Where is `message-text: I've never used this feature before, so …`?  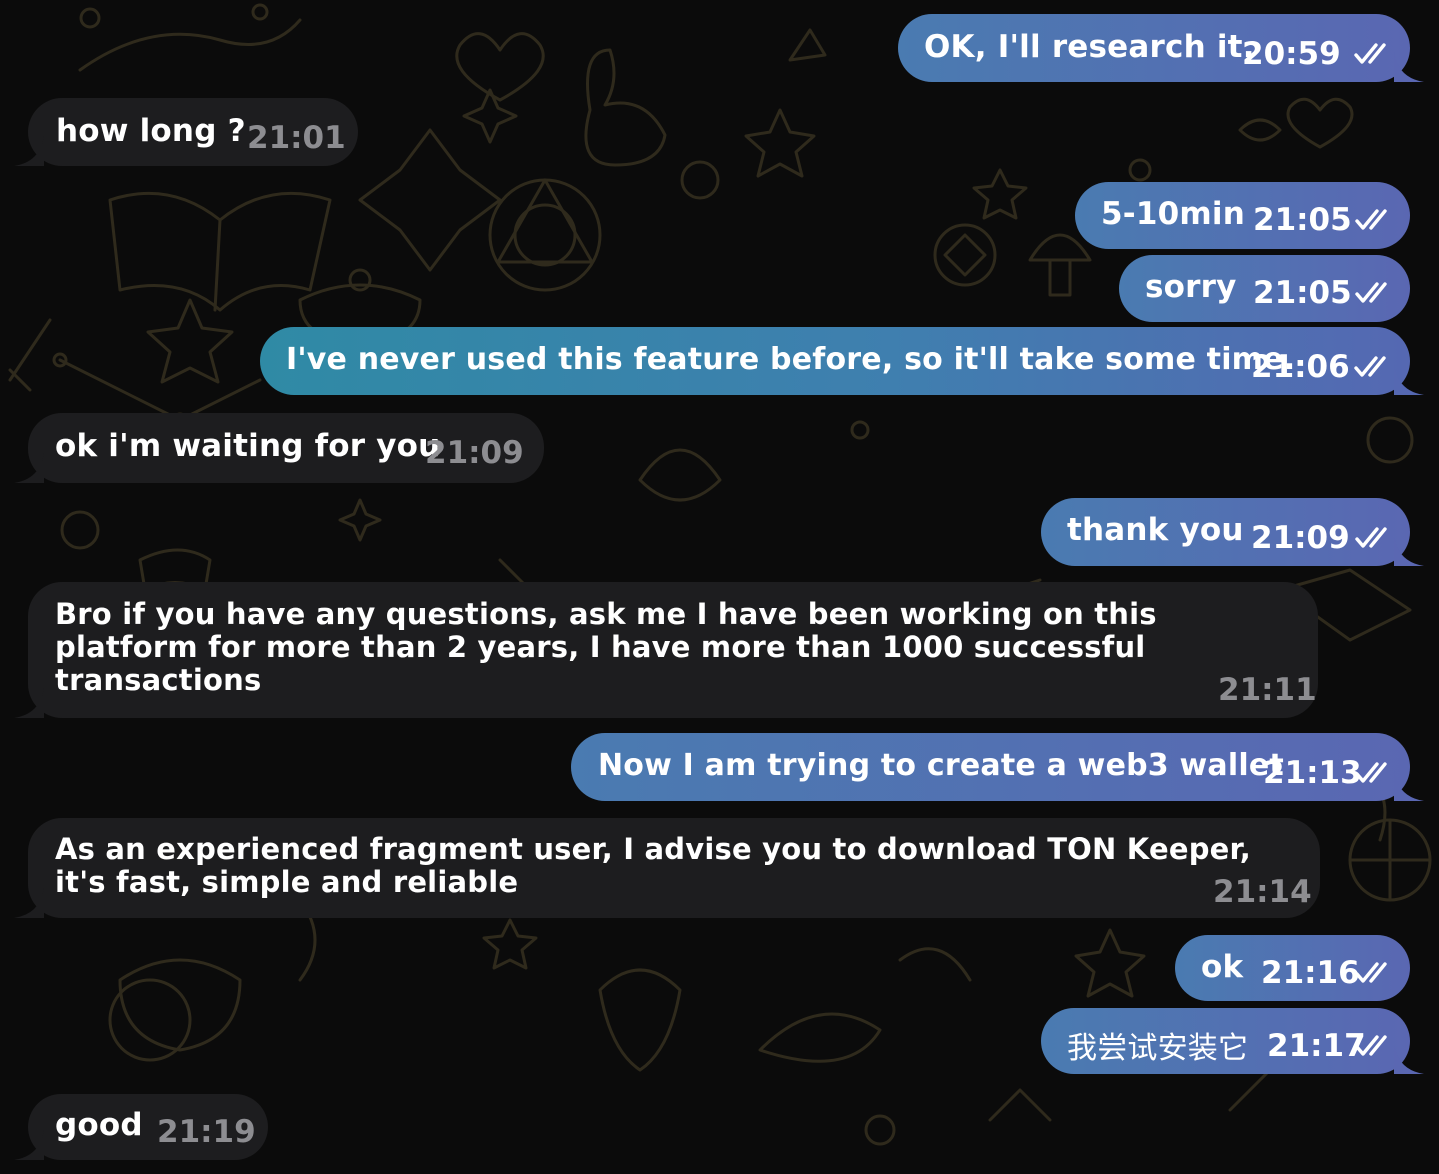
message-text: I've never used this feature before, so … is located at coordinates (791, 359).